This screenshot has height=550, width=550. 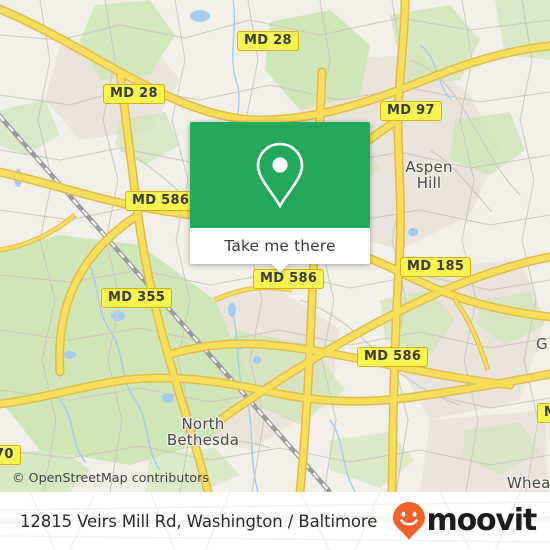 I want to click on take-me-there-button: Take me there, so click(x=279, y=246).